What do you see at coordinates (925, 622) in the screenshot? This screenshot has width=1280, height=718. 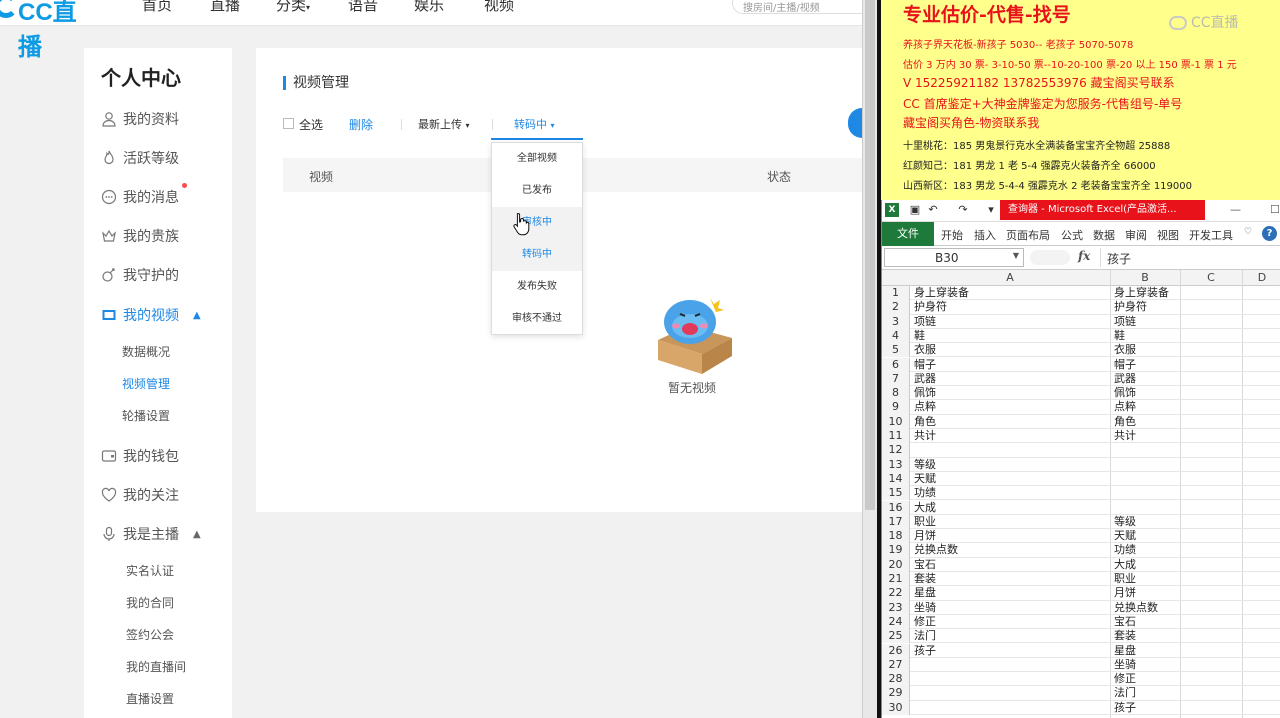 I see `cell-a: 修正` at bounding box center [925, 622].